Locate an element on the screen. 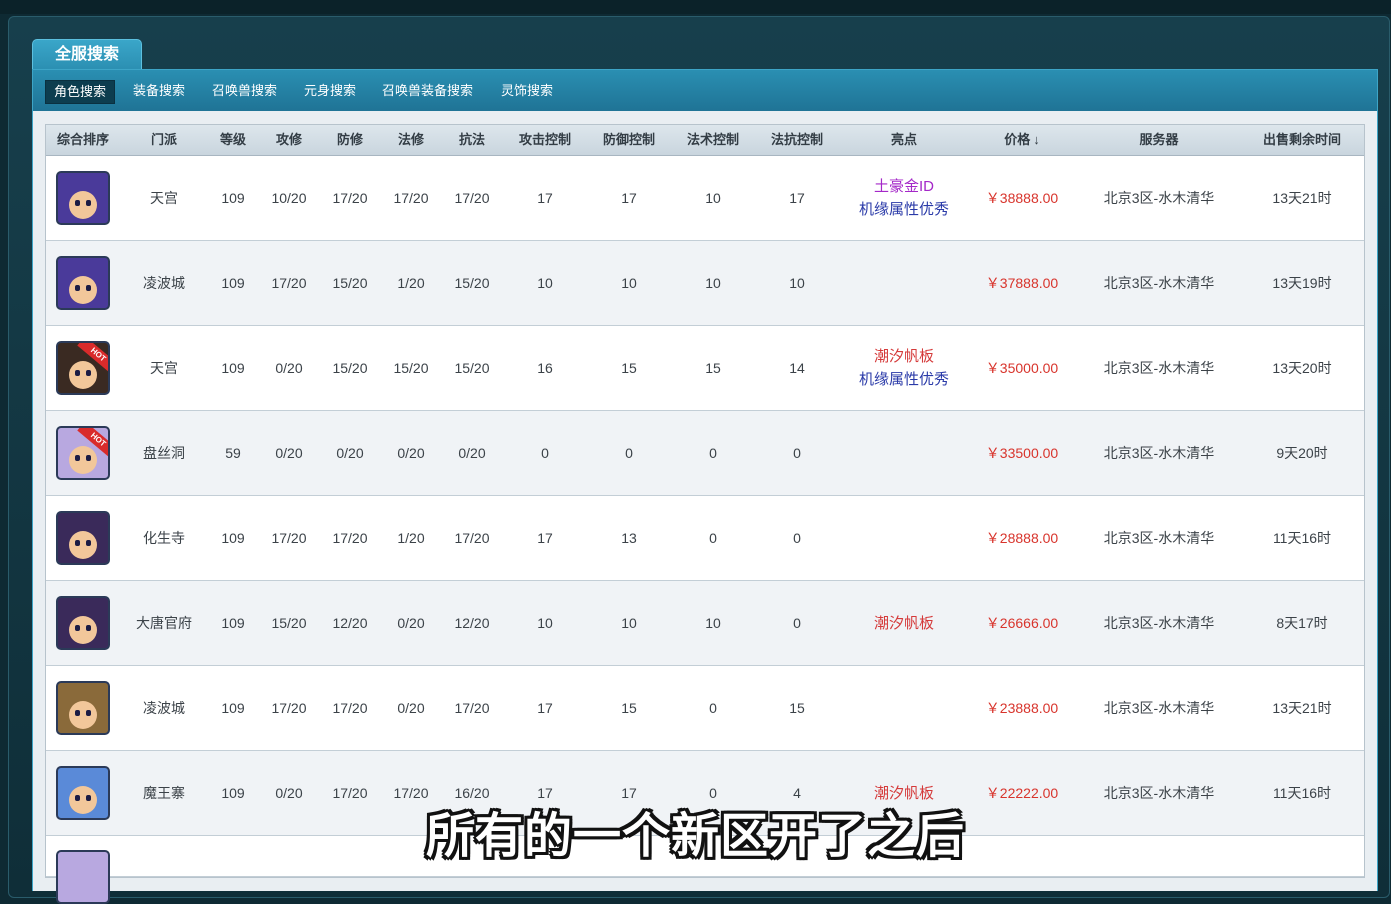  col-price-header: 价格 ↓ is located at coordinates (1022, 140).